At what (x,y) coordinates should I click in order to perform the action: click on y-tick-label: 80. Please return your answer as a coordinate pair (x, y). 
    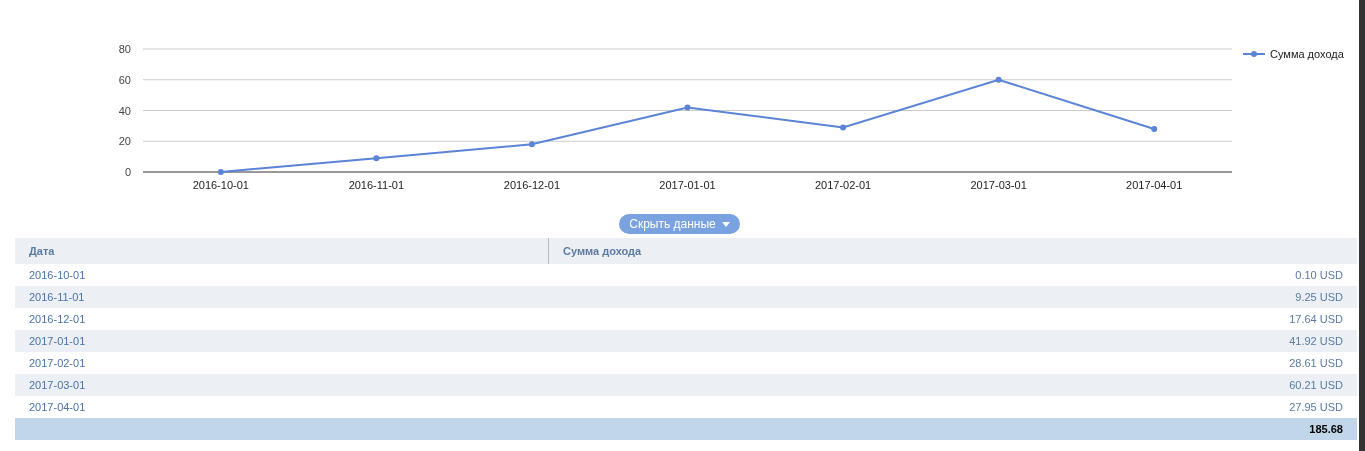
    Looking at the image, I should click on (124, 49).